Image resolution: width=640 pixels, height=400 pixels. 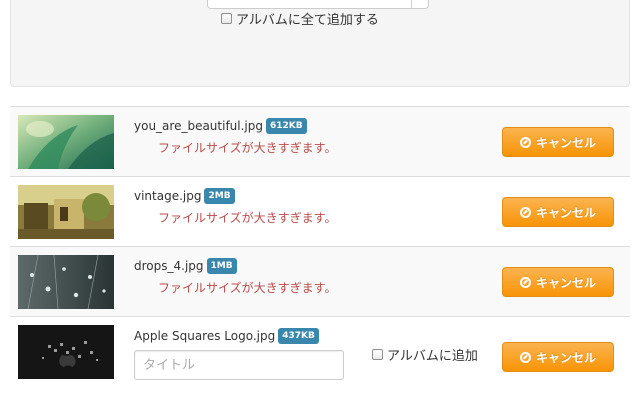 What do you see at coordinates (169, 266) in the screenshot?
I see `file-name: drops_4.jpg` at bounding box center [169, 266].